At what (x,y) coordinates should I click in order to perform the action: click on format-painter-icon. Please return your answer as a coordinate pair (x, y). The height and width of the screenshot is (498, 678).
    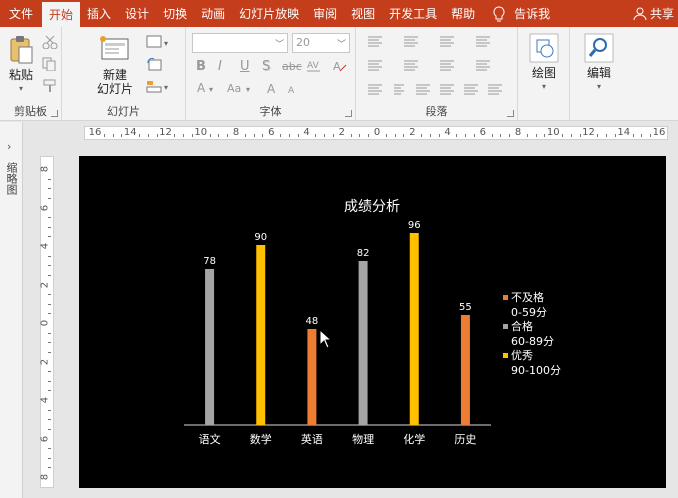
    Looking at the image, I should click on (50, 86).